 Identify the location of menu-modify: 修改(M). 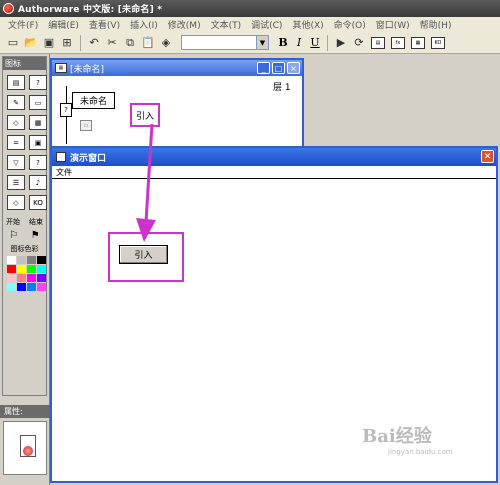
(184, 24).